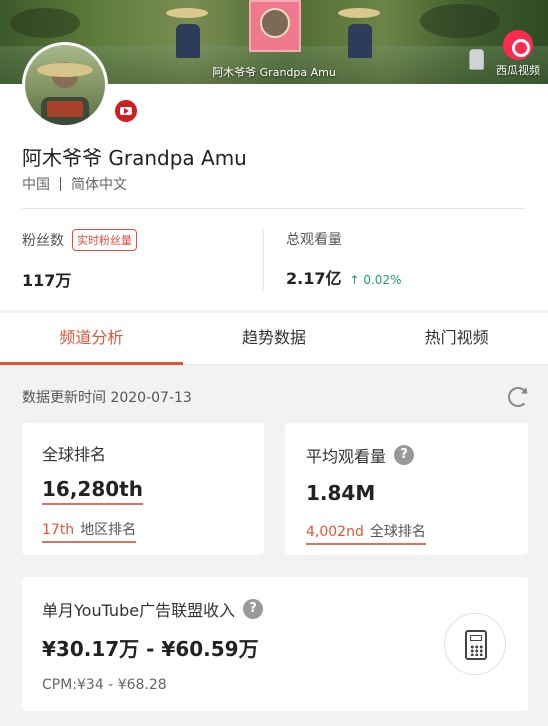 The height and width of the screenshot is (726, 548). I want to click on stats-divider, so click(263, 260).